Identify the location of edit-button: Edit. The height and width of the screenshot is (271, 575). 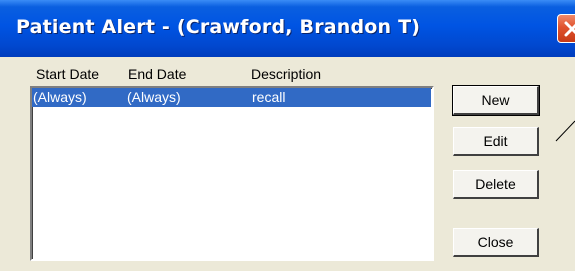
(496, 141).